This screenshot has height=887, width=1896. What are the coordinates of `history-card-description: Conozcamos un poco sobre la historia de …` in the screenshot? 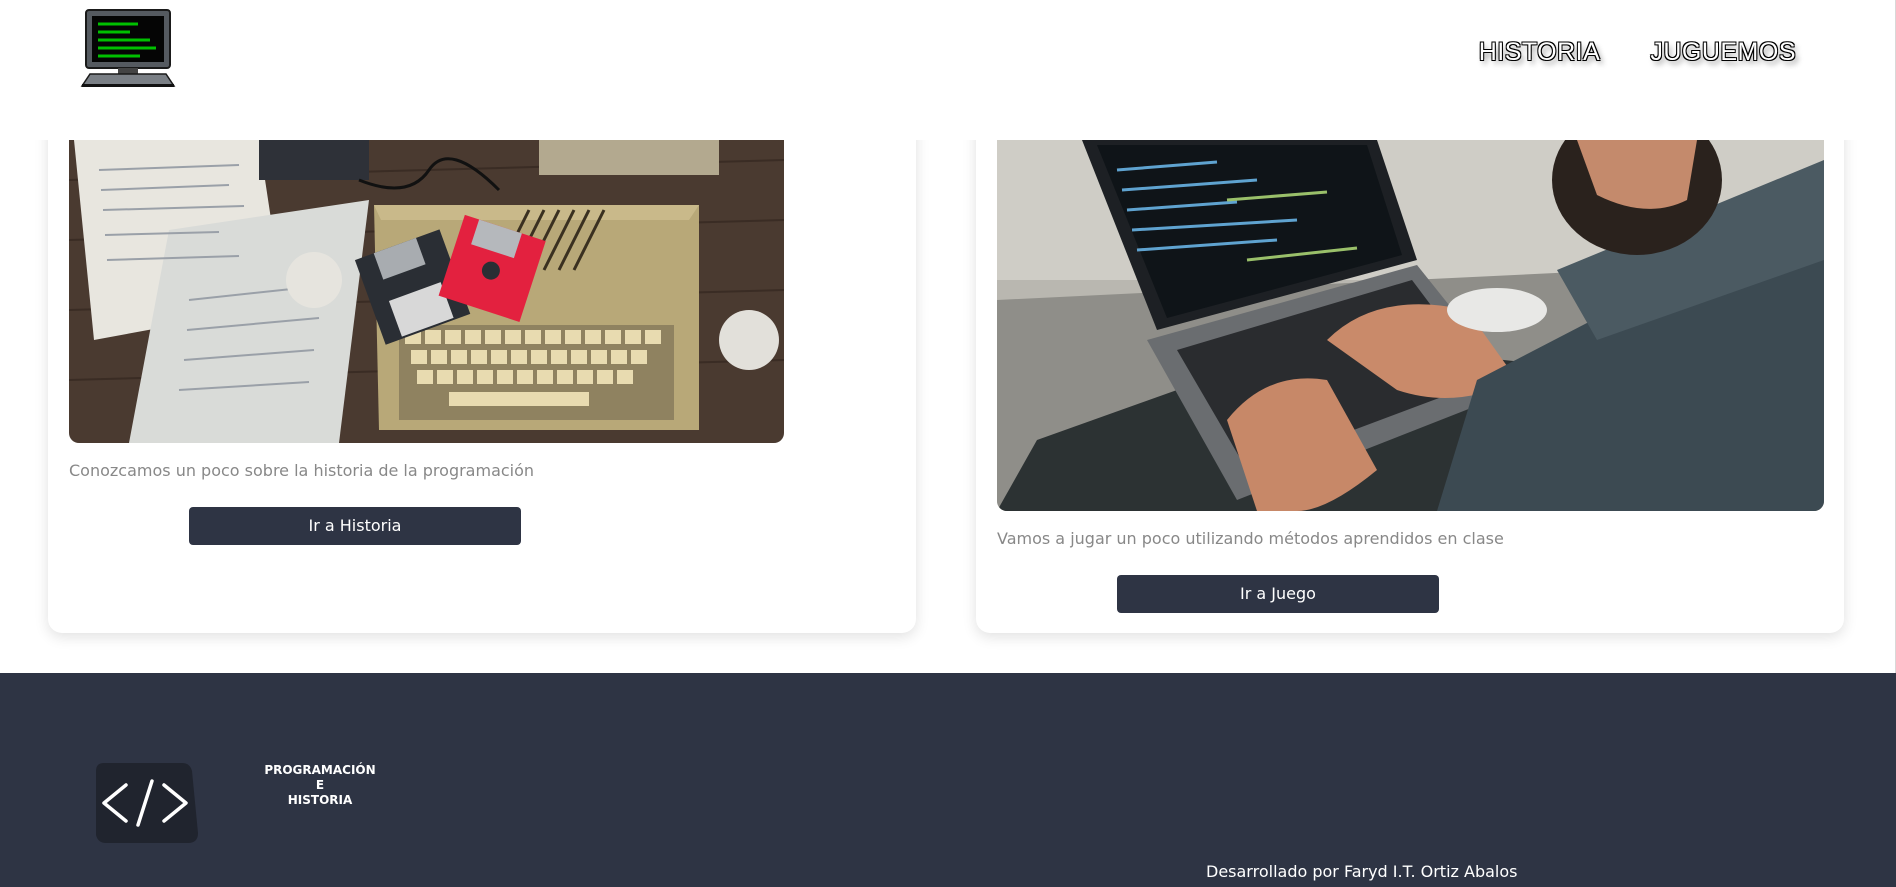 It's located at (302, 470).